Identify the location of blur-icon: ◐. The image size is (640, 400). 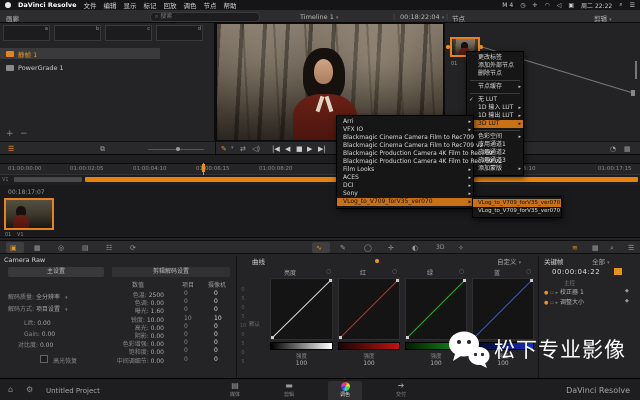
(415, 248).